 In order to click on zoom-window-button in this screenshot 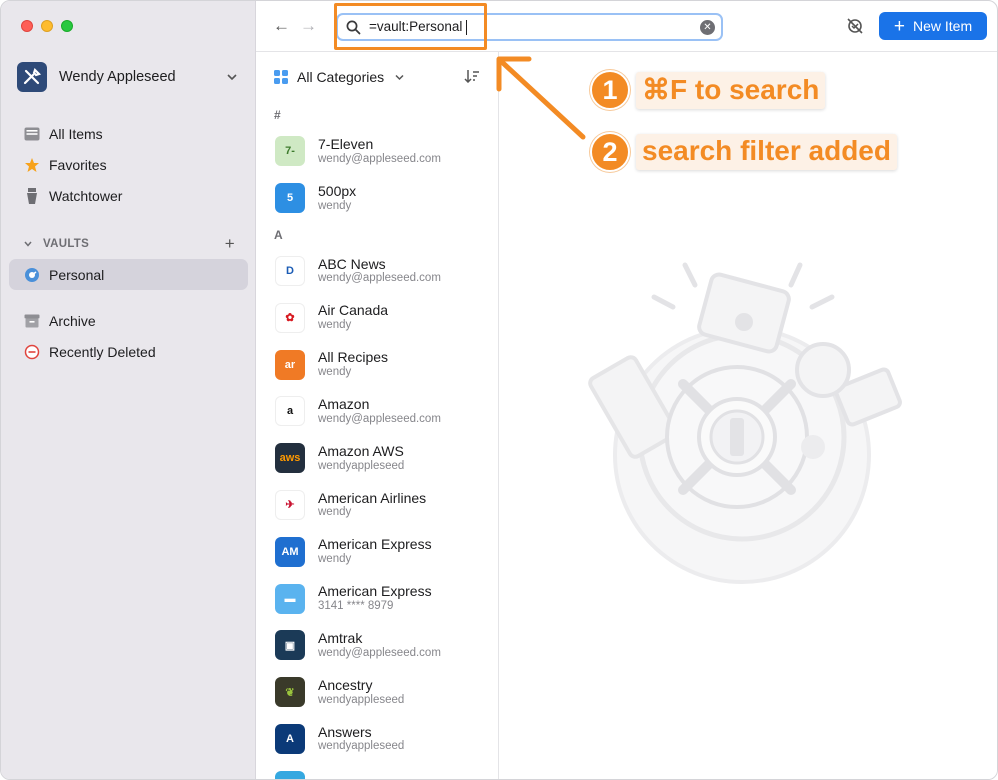, I will do `click(67, 26)`.